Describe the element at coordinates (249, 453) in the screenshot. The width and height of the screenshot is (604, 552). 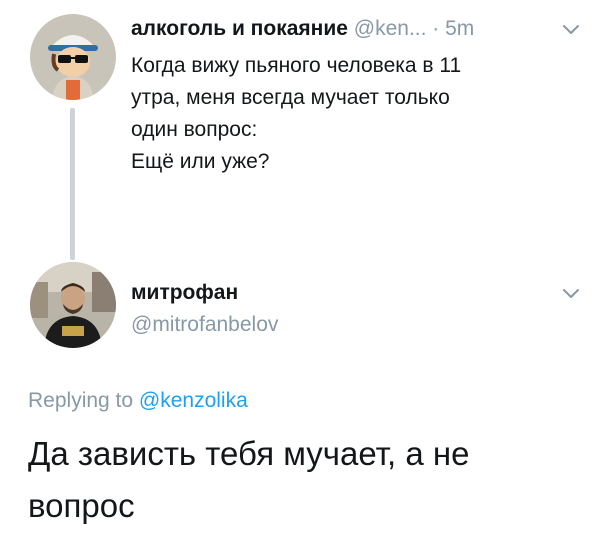
I see `reply-tweet-line: Да зависть тебя мучает, а не` at that location.